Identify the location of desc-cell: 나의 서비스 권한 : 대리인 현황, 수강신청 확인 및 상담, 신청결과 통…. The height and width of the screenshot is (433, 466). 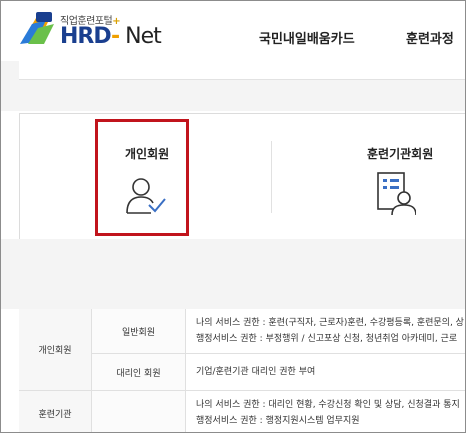
(325, 411).